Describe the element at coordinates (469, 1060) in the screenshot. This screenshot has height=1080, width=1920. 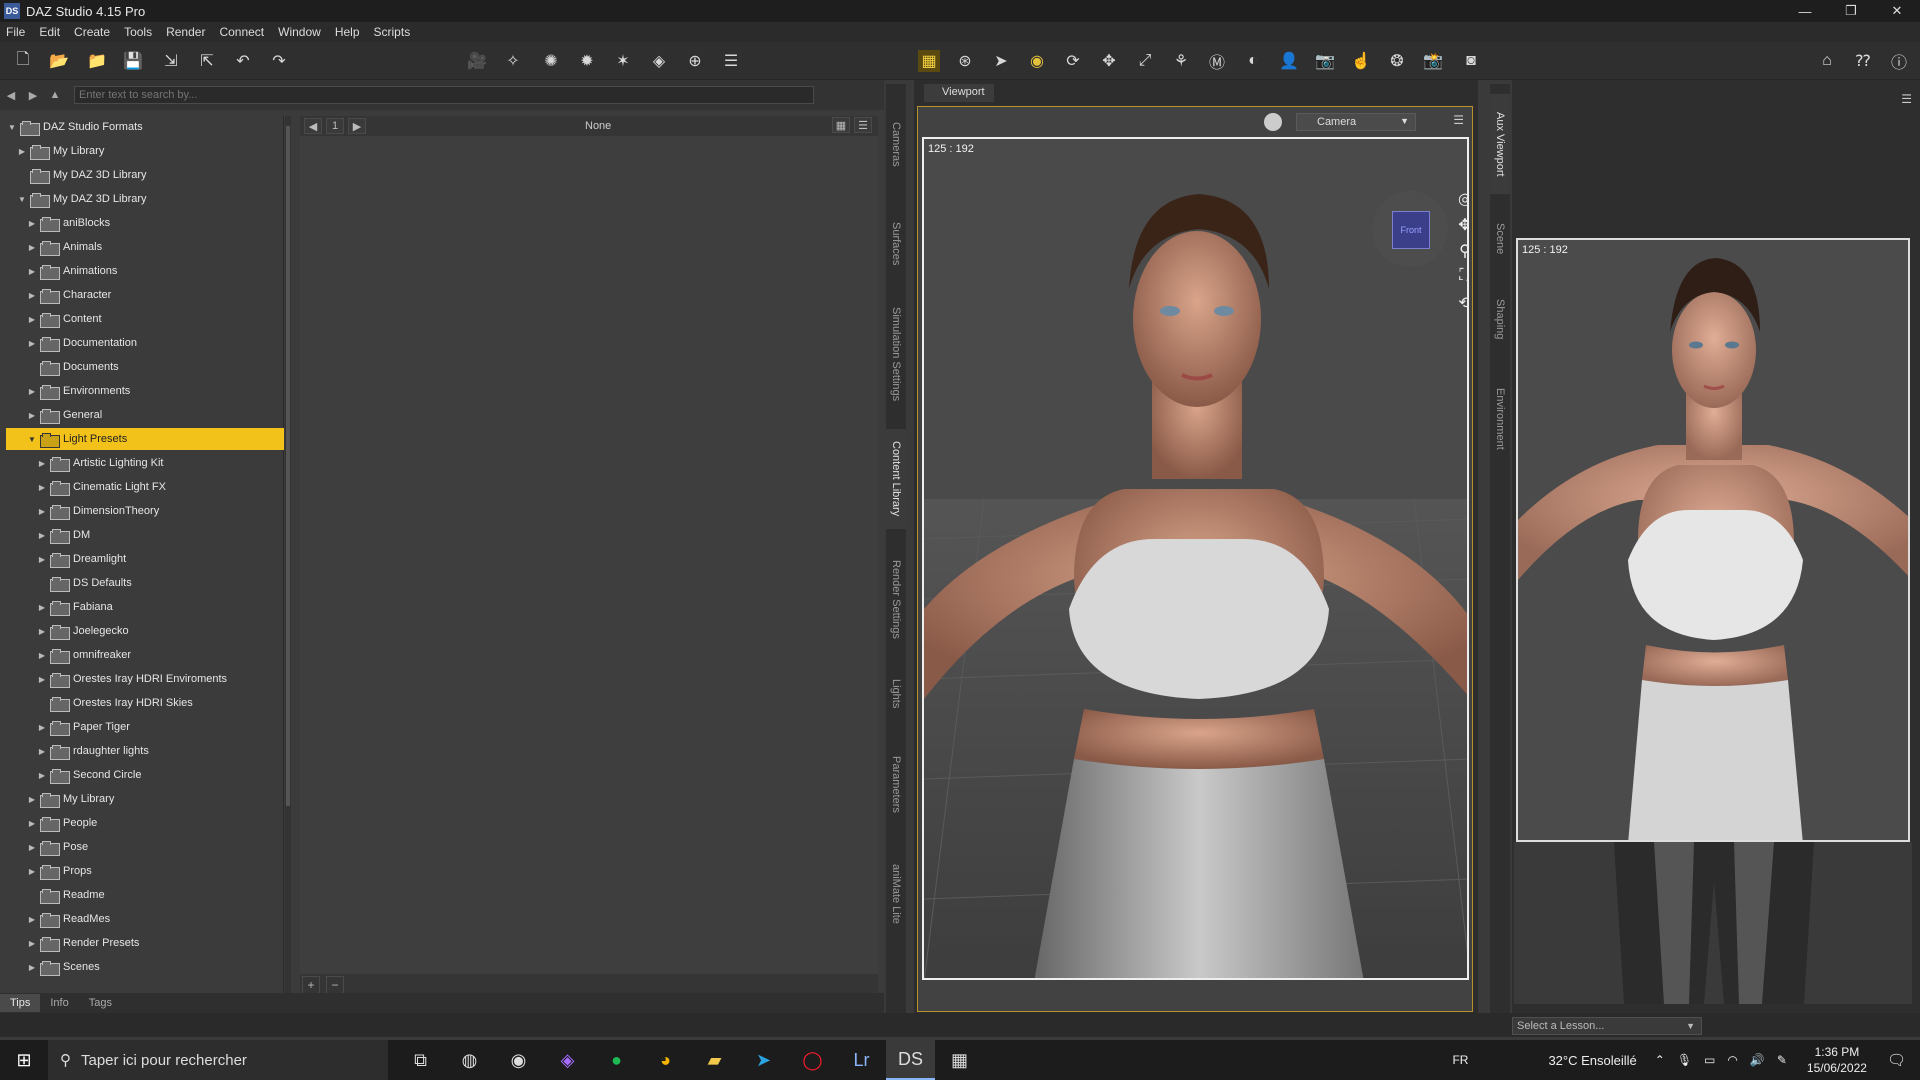
I see `daz-central-icon: ◍` at that location.